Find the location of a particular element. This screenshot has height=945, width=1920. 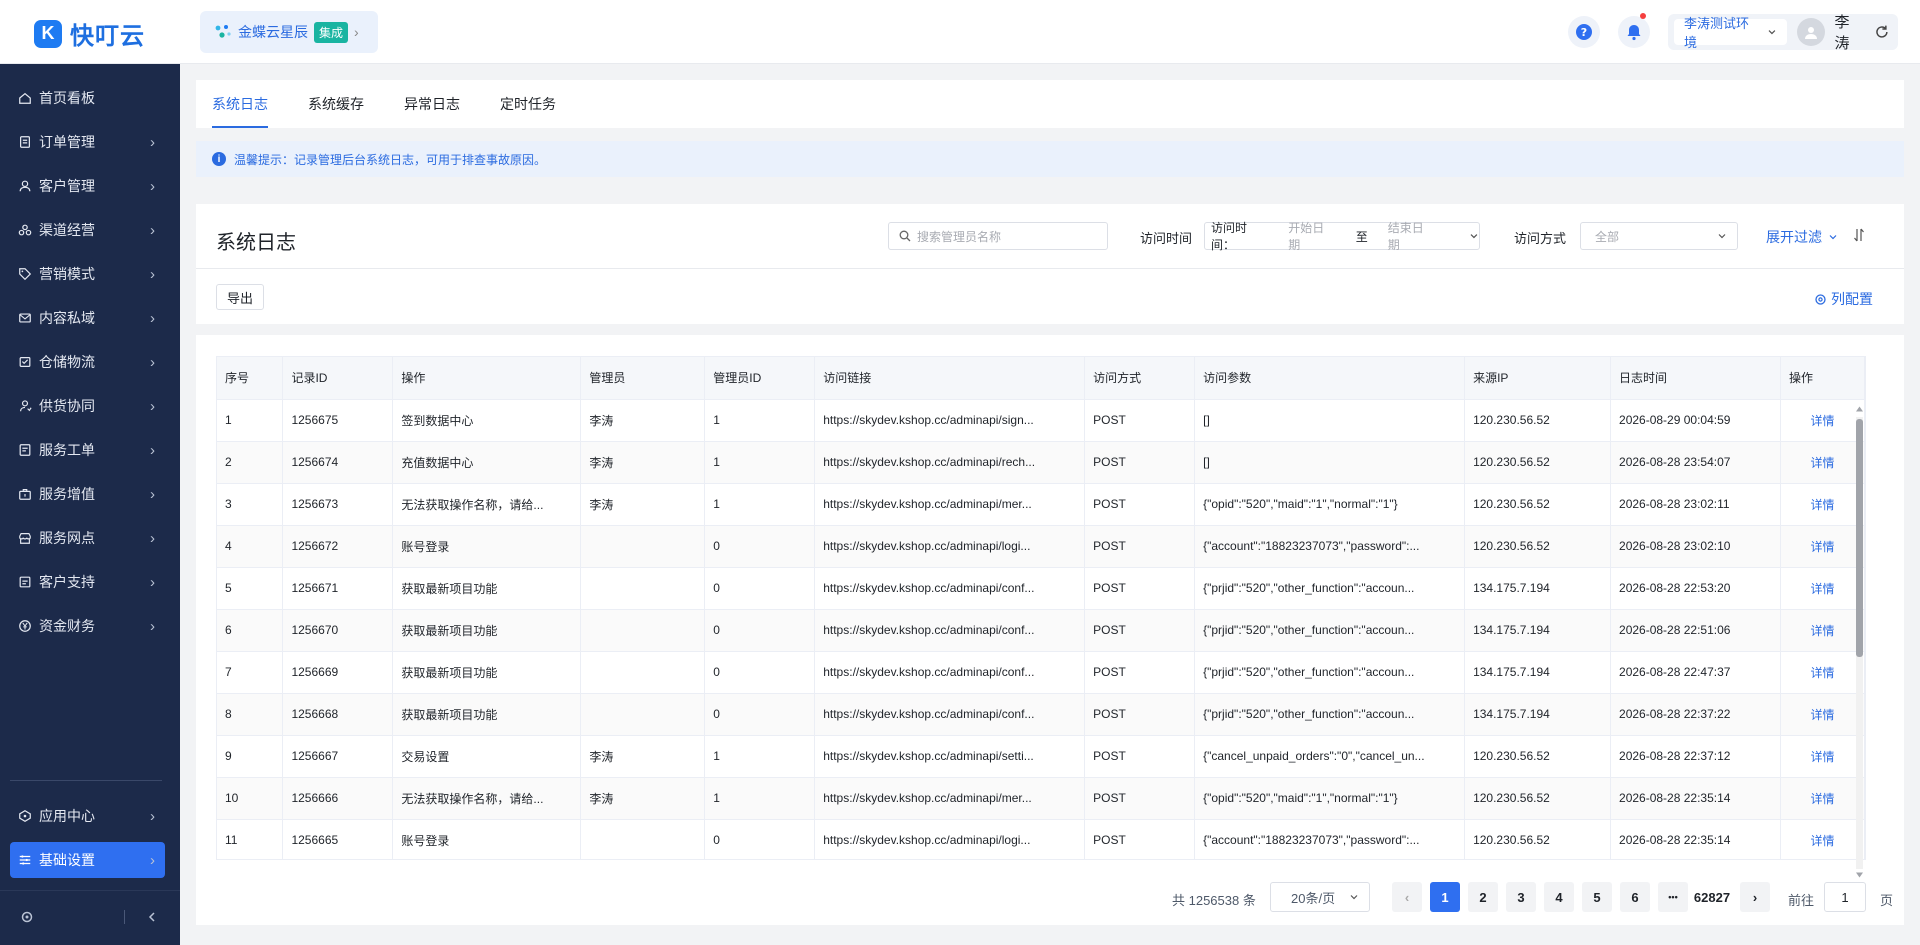

prev-page-button: ‹ is located at coordinates (1407, 897).